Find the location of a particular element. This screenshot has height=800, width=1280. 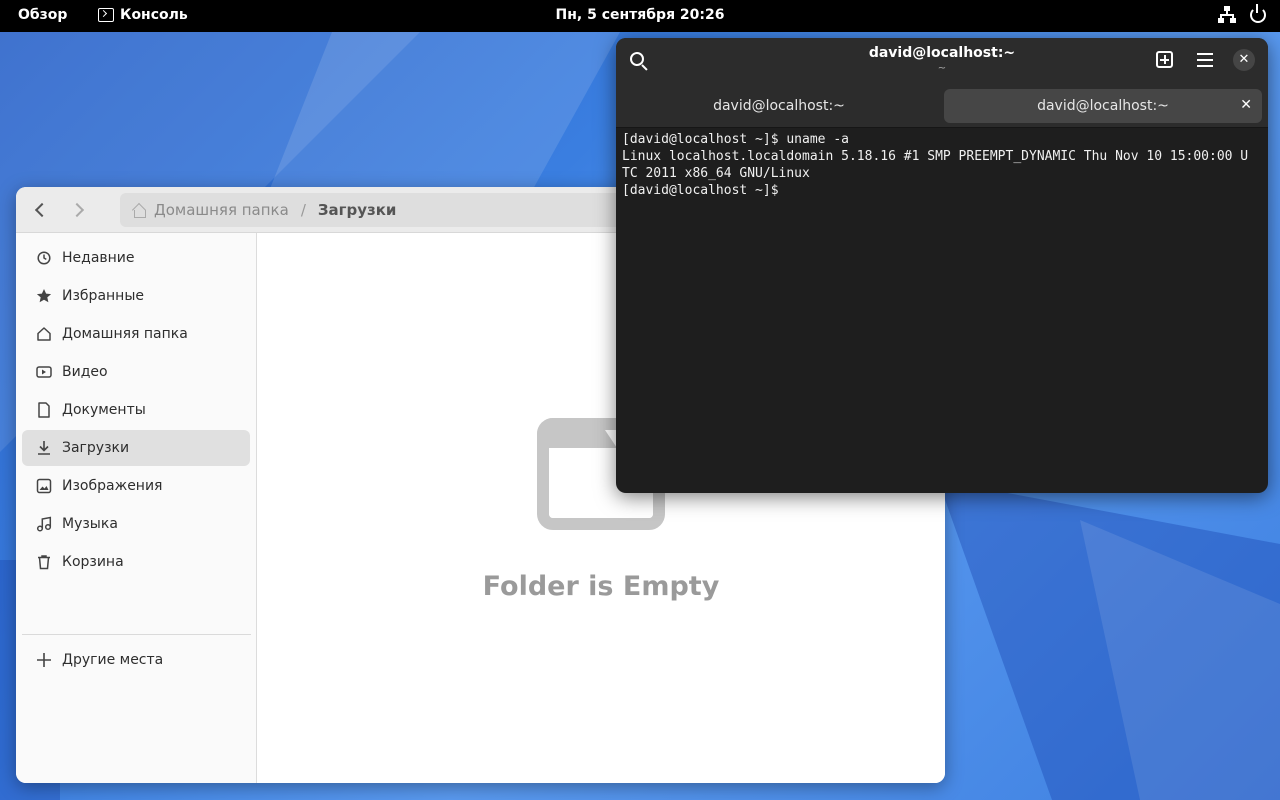

image-icon is located at coordinates (44, 486).